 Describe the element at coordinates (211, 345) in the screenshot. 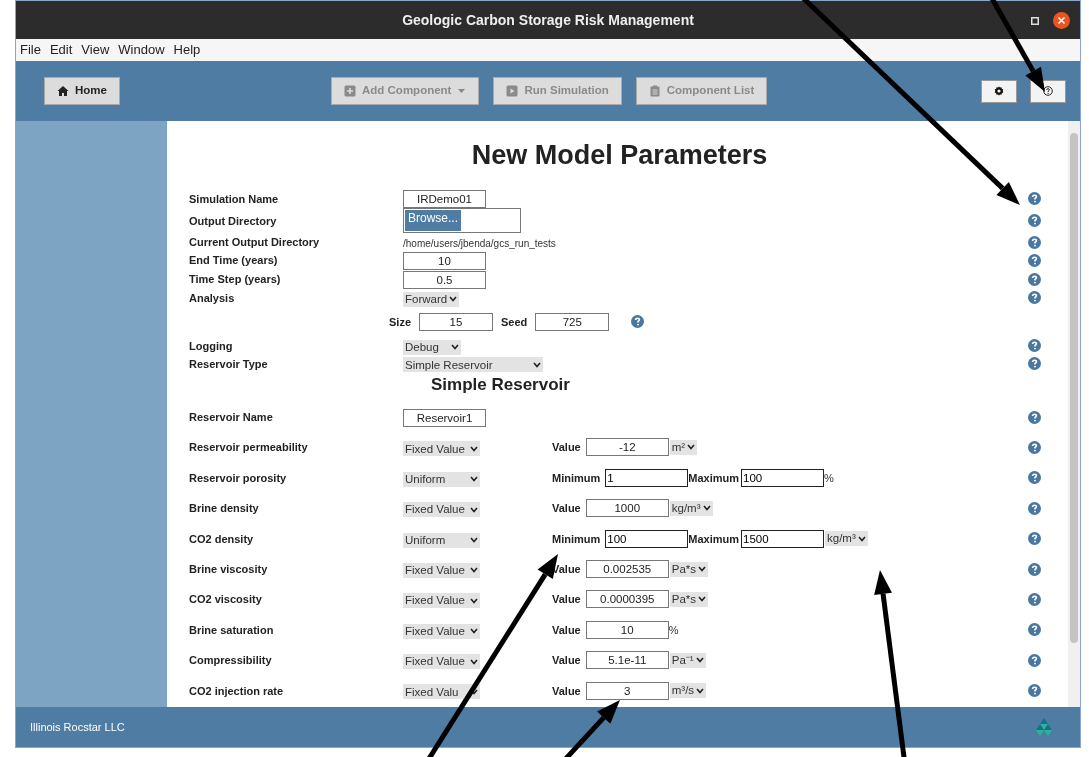

I see `field-label: Logging` at that location.